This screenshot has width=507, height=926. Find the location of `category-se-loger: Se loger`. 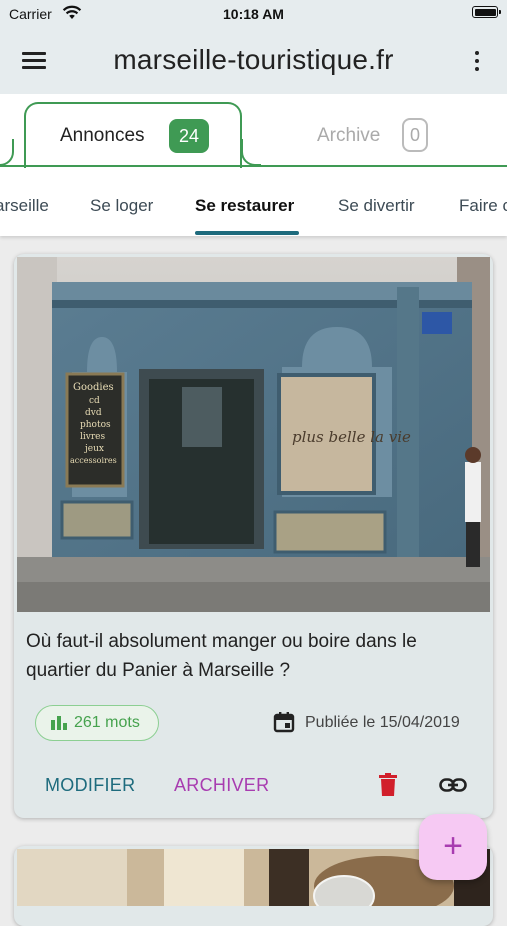

category-se-loger: Se loger is located at coordinates (121, 206).